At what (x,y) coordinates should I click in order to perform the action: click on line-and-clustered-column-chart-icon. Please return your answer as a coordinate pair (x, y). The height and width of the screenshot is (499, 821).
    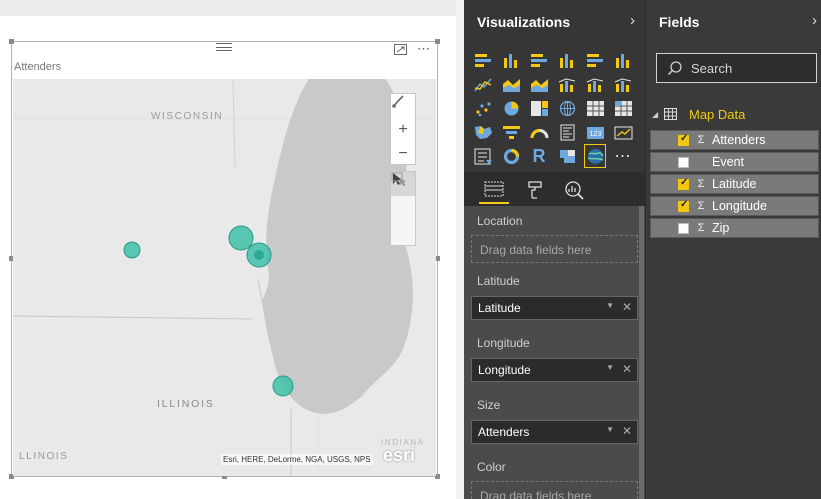
    Looking at the image, I should click on (595, 84).